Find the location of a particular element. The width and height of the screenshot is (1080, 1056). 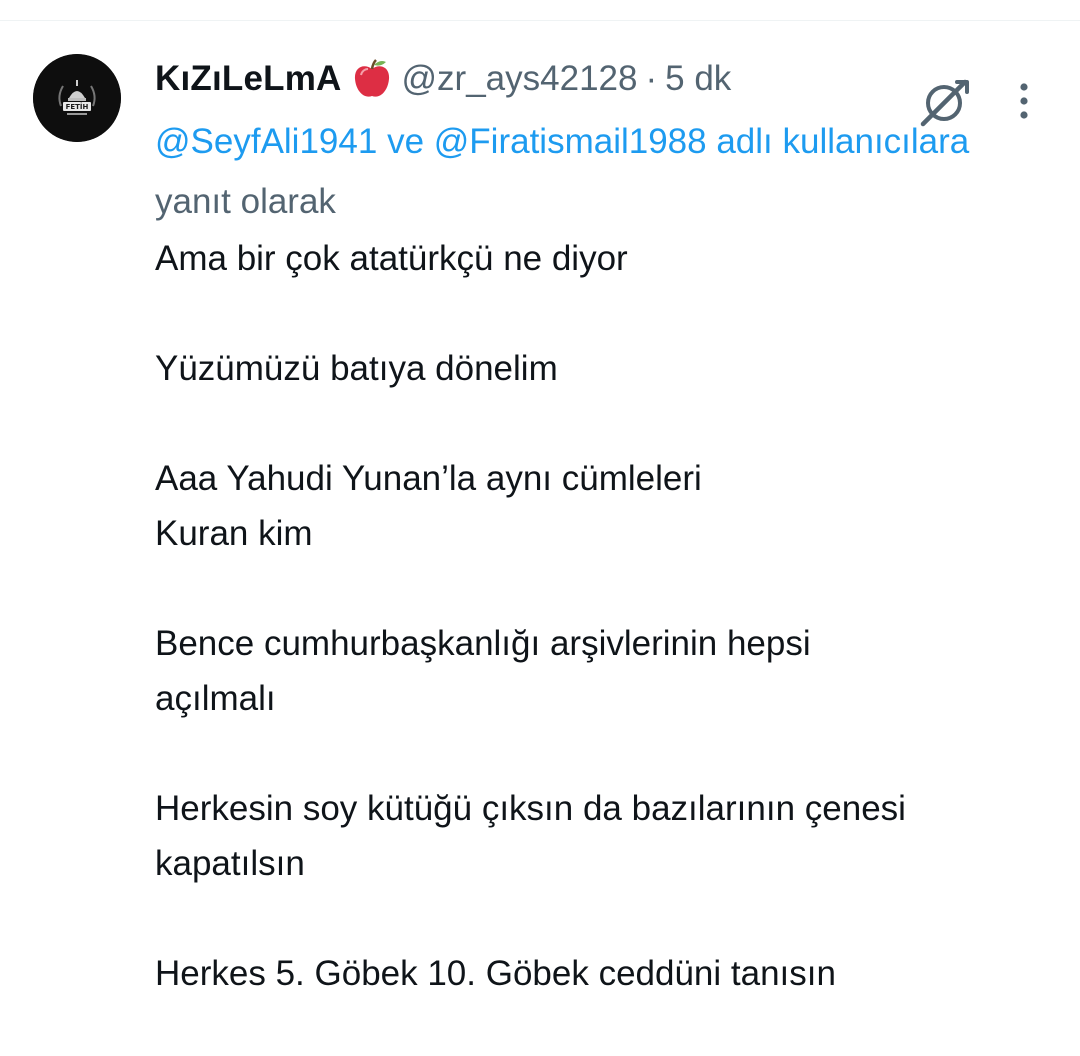

mention-link-1: @SeyfAli1941 is located at coordinates (266, 141).